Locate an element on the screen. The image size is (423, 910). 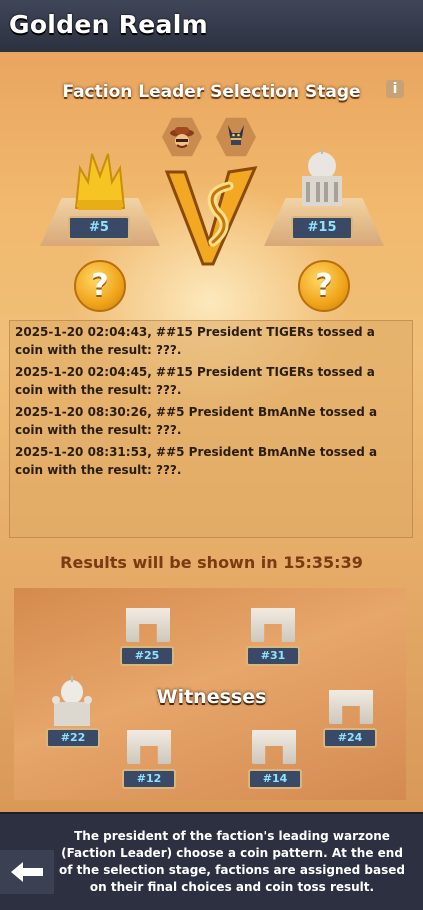
back-button is located at coordinates (27, 872).